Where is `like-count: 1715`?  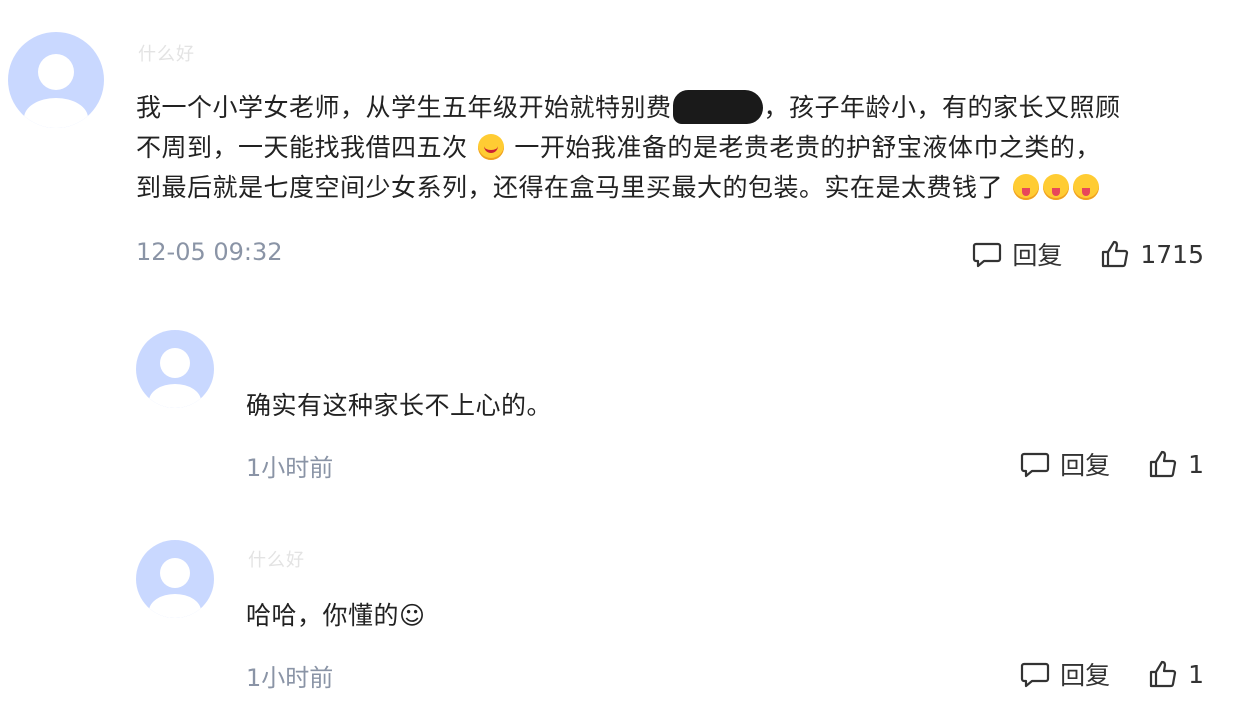
like-count: 1715 is located at coordinates (1172, 254).